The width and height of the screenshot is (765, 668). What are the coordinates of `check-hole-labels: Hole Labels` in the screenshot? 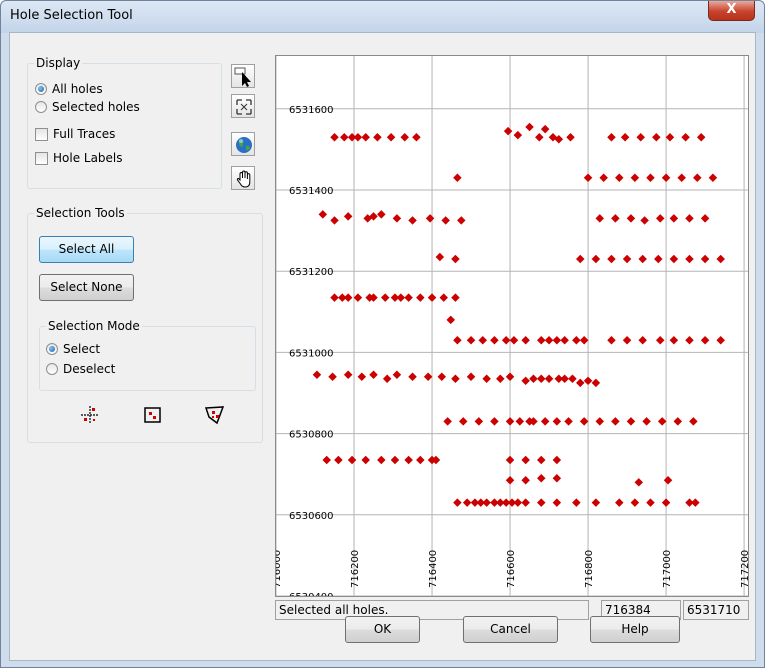 It's located at (79, 158).